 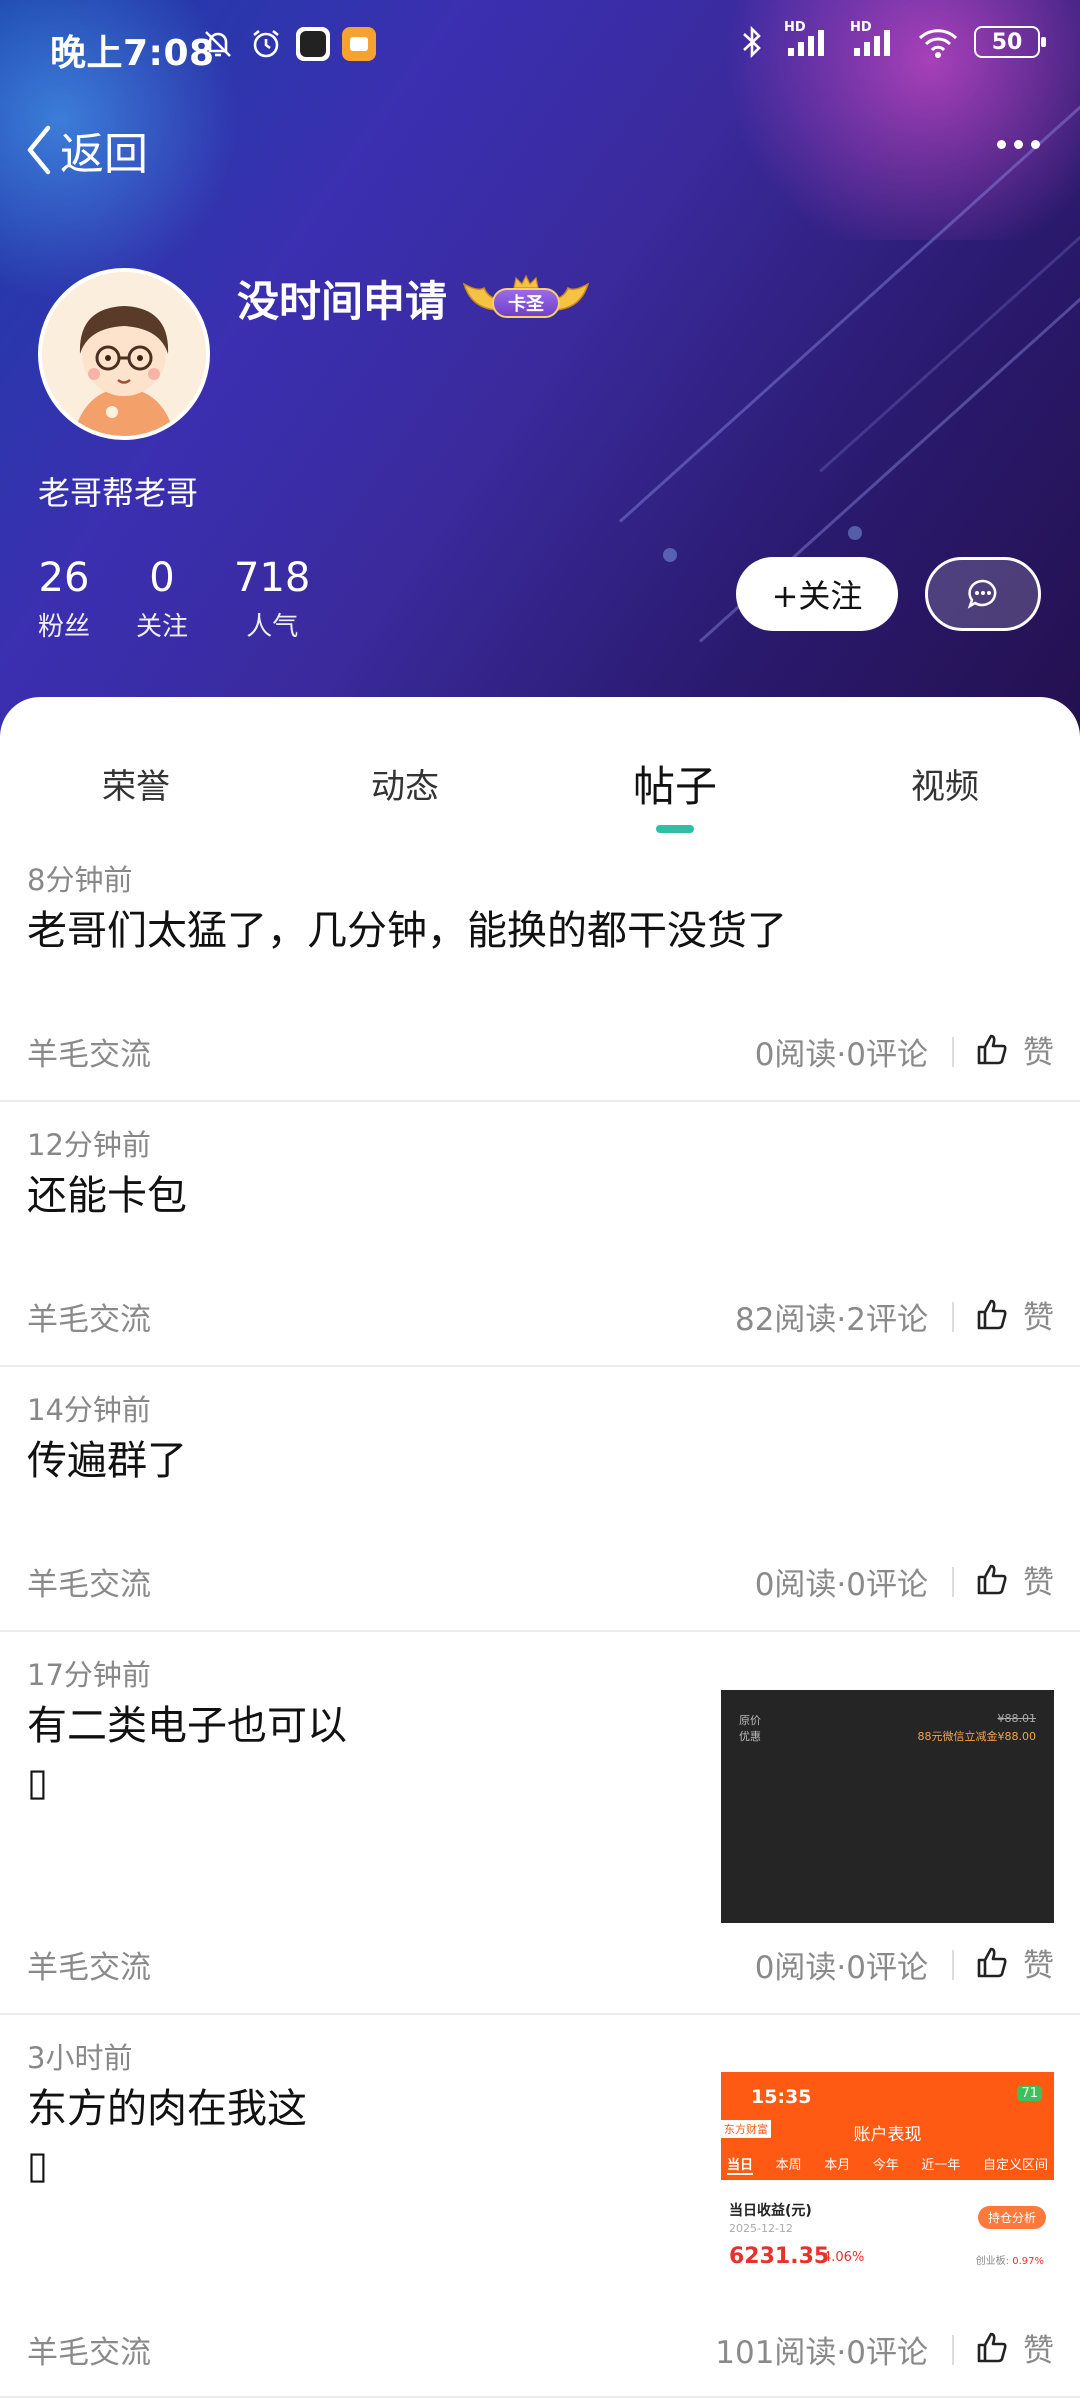 I want to click on tab-honors: 荣誉, so click(x=136, y=783).